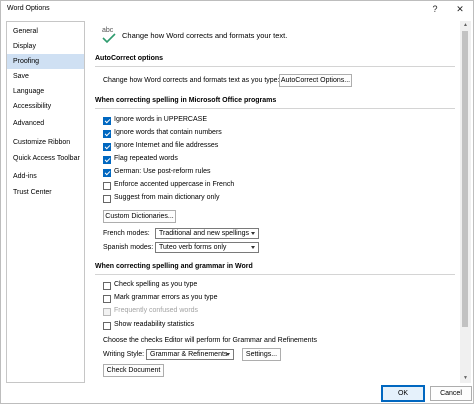  What do you see at coordinates (45, 31) in the screenshot?
I see `sidebar-item-general: General` at bounding box center [45, 31].